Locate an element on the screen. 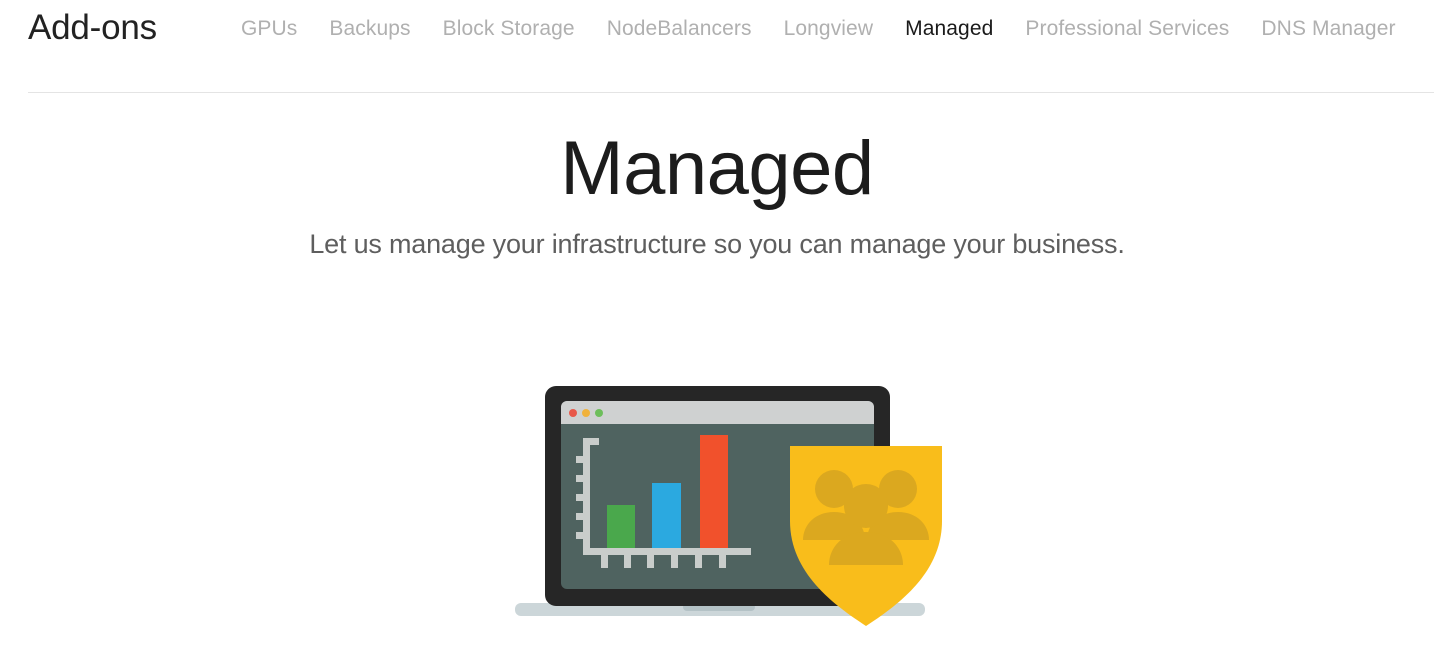 The image size is (1434, 652). chart-x-axis is located at coordinates (667, 551).